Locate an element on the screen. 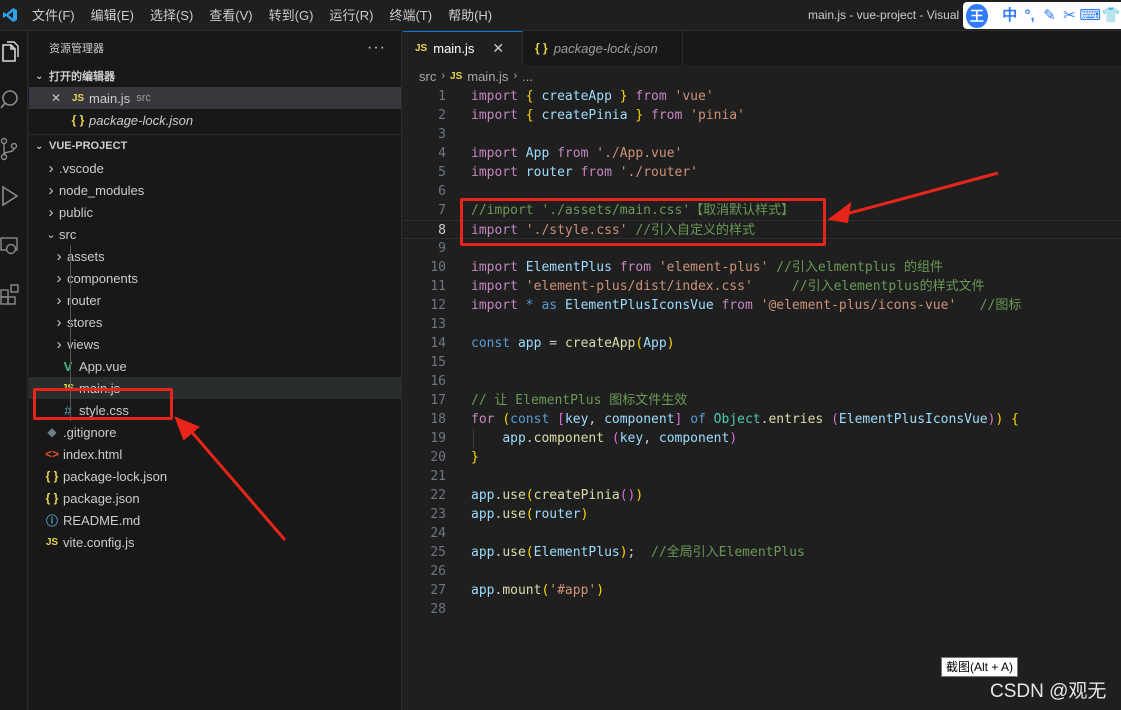  code-text: // 让 ElementPlus 图标文件生效 is located at coordinates (579, 400).